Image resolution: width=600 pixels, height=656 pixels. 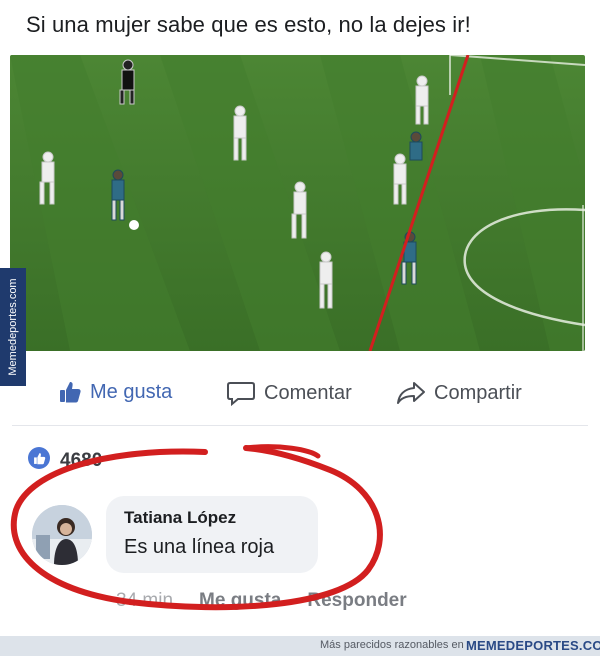 What do you see at coordinates (478, 392) in the screenshot?
I see `share-label: Compartir` at bounding box center [478, 392].